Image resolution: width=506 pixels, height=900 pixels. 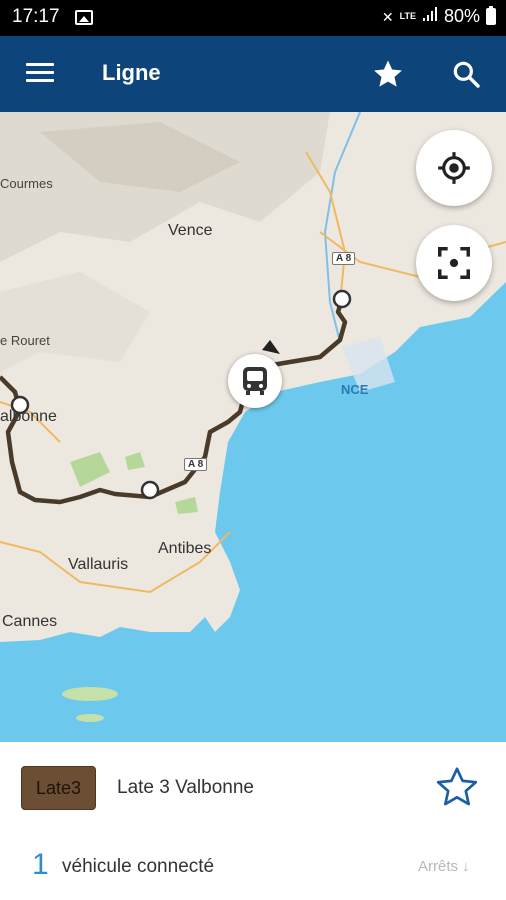 What do you see at coordinates (58, 788) in the screenshot?
I see `line-code-badge: Late3` at bounding box center [58, 788].